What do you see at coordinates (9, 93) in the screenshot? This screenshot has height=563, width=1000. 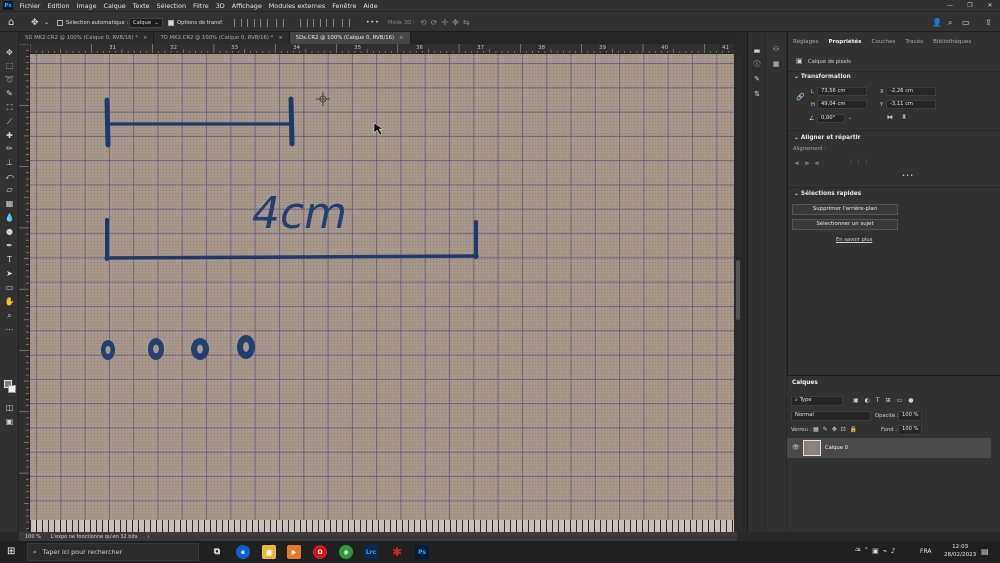 I see `quick-select-icon: ✎` at bounding box center [9, 93].